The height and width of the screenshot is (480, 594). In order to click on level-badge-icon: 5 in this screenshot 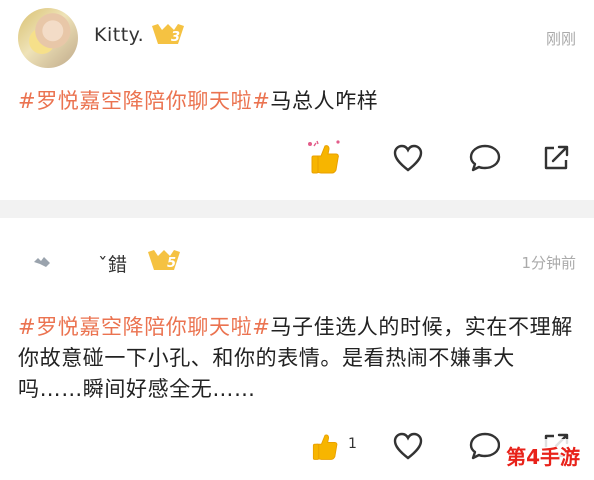, I will do `click(164, 260)`.